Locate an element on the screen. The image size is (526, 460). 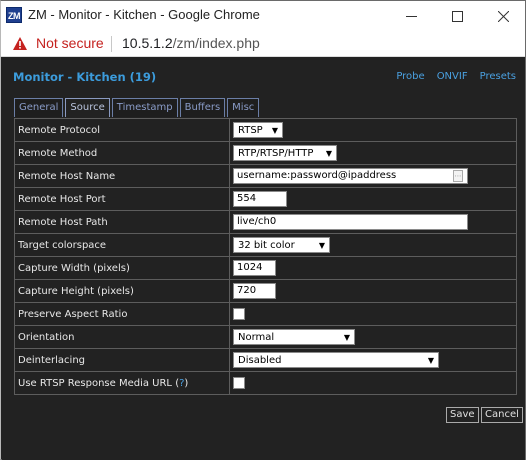
table-row: Orientation Normal ▼ is located at coordinates (265, 337).